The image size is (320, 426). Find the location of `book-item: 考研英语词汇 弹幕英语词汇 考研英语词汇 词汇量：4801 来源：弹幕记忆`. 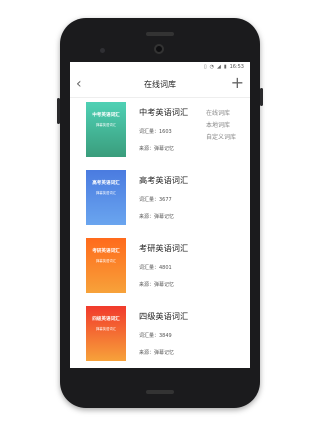

book-item: 考研英语词汇 弹幕英语词汇 考研英语词汇 词汇量：4801 来源：弹幕记忆 is located at coordinates (160, 272).